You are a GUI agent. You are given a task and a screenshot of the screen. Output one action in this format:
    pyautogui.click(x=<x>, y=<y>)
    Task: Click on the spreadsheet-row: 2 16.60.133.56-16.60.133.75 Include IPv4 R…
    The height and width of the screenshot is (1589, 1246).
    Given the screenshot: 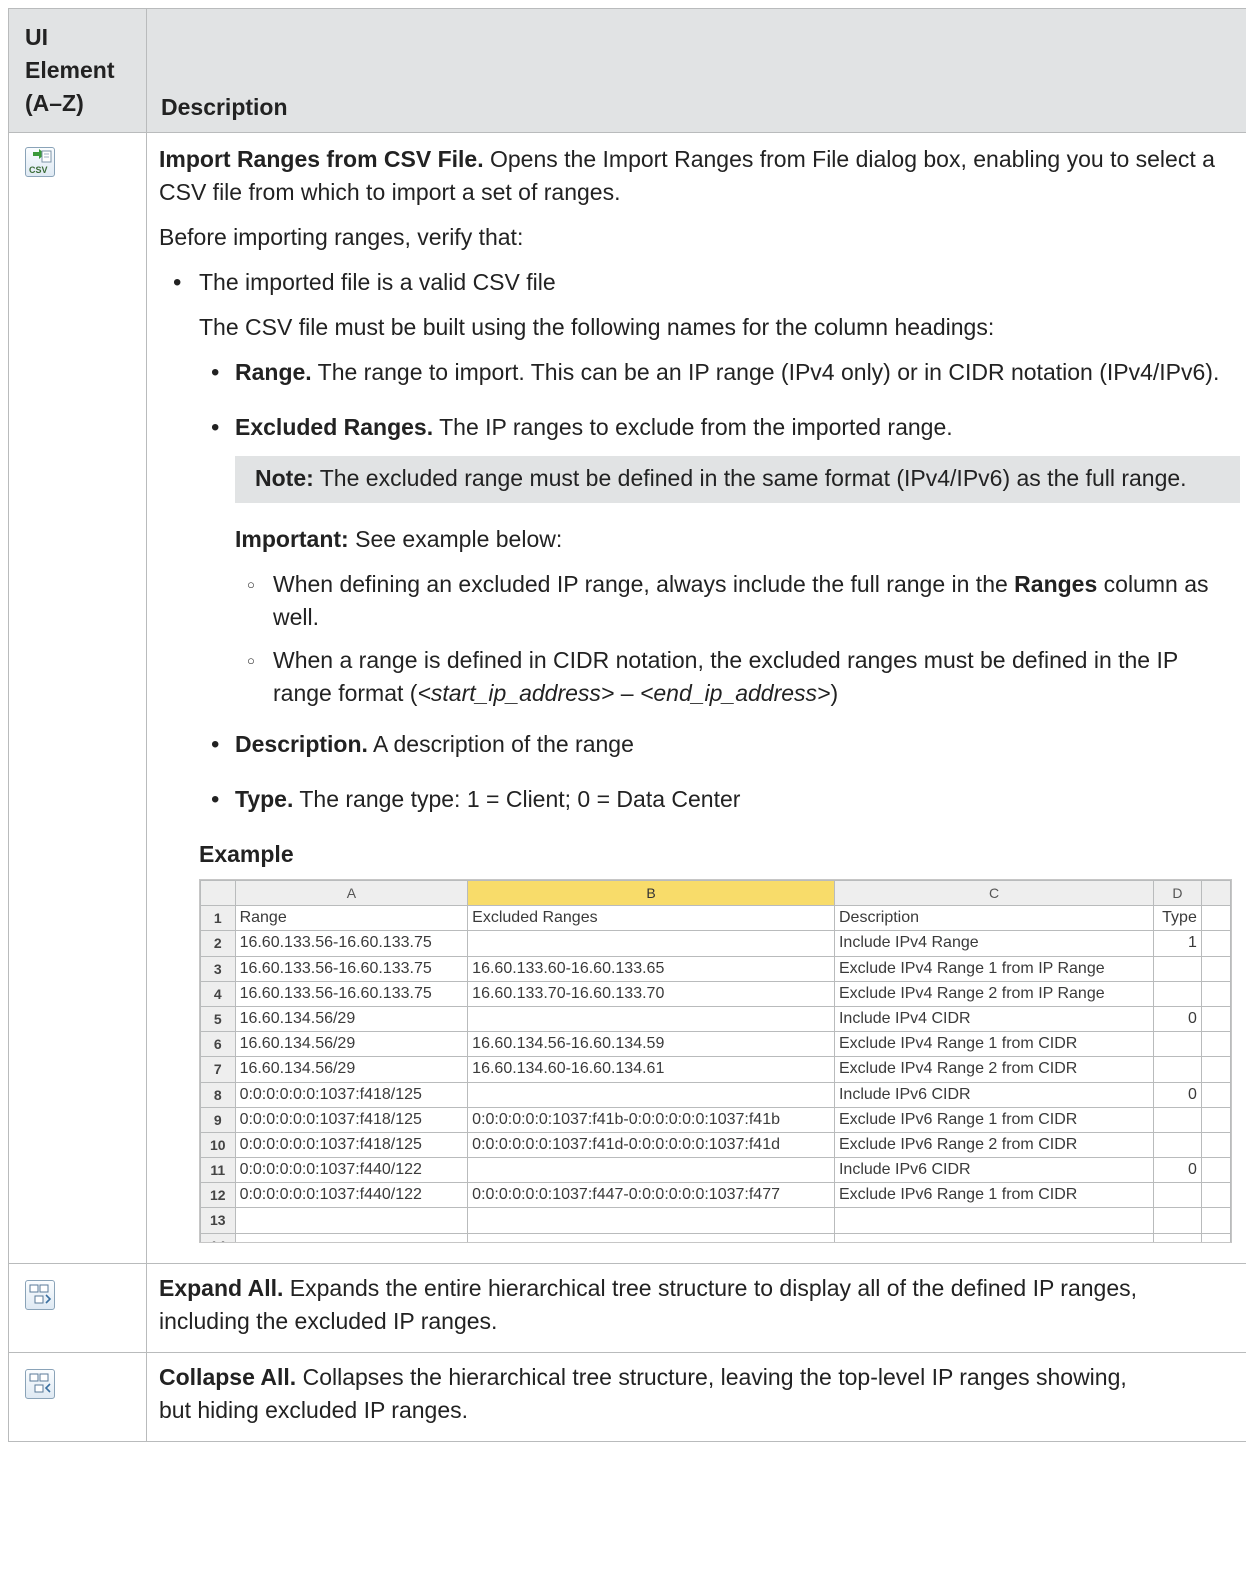 What is the action you would take?
    pyautogui.click(x=715, y=943)
    